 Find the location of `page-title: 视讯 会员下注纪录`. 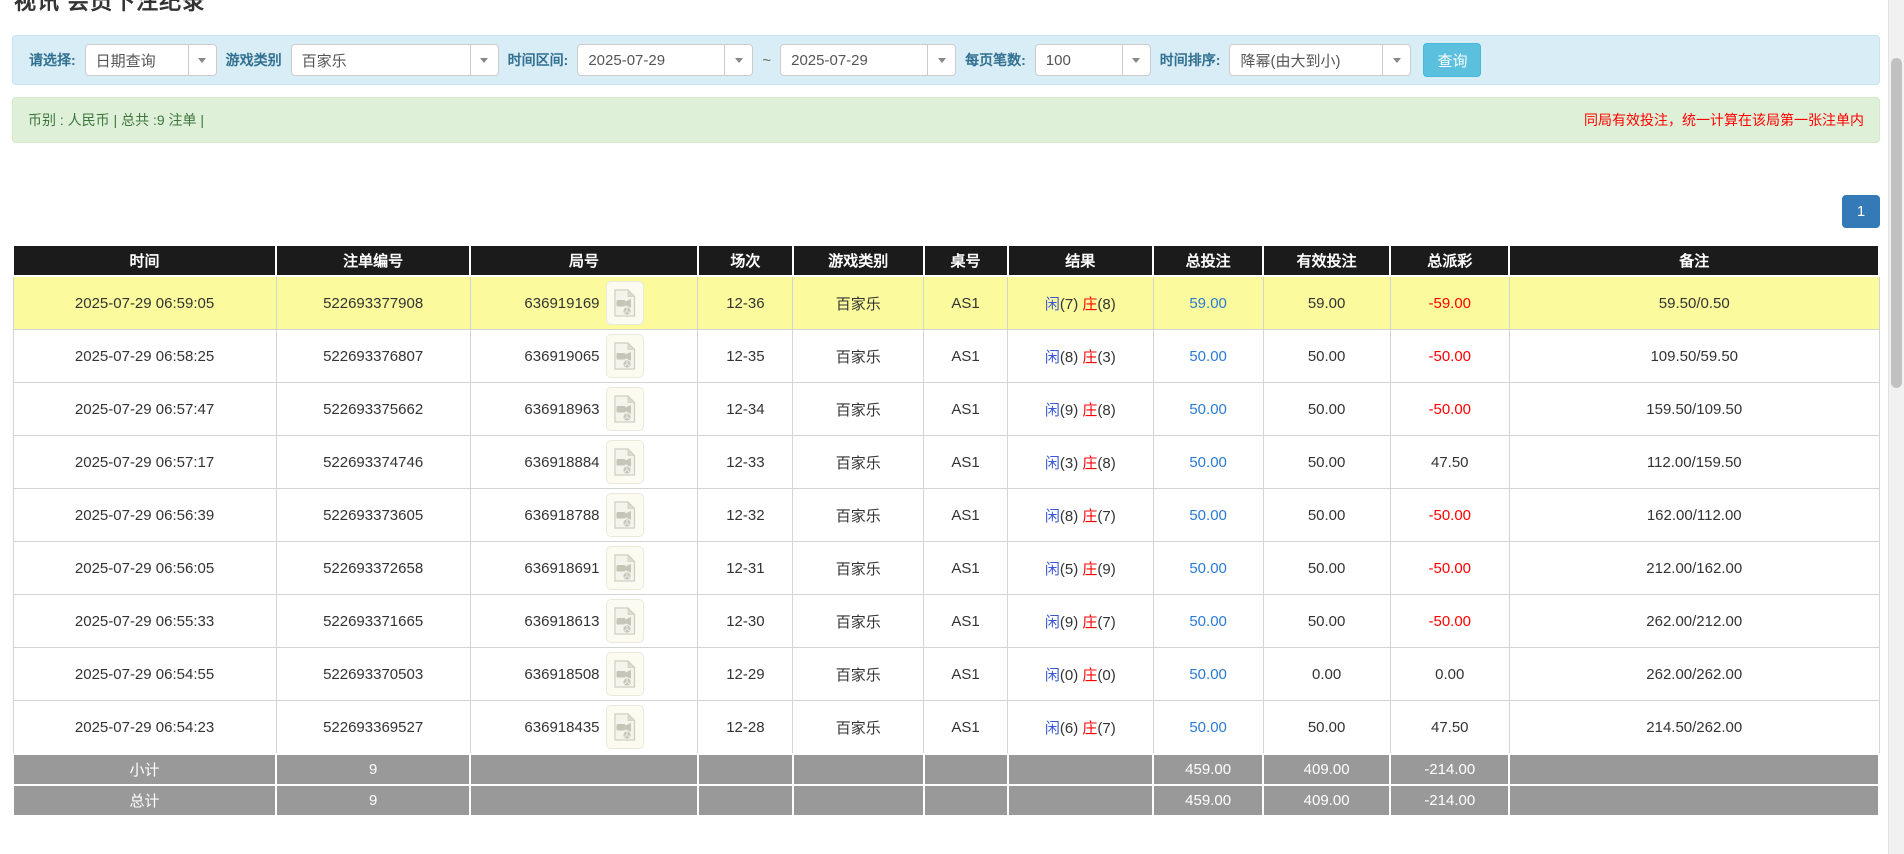

page-title: 视讯 会员下注纪录 is located at coordinates (110, 7).